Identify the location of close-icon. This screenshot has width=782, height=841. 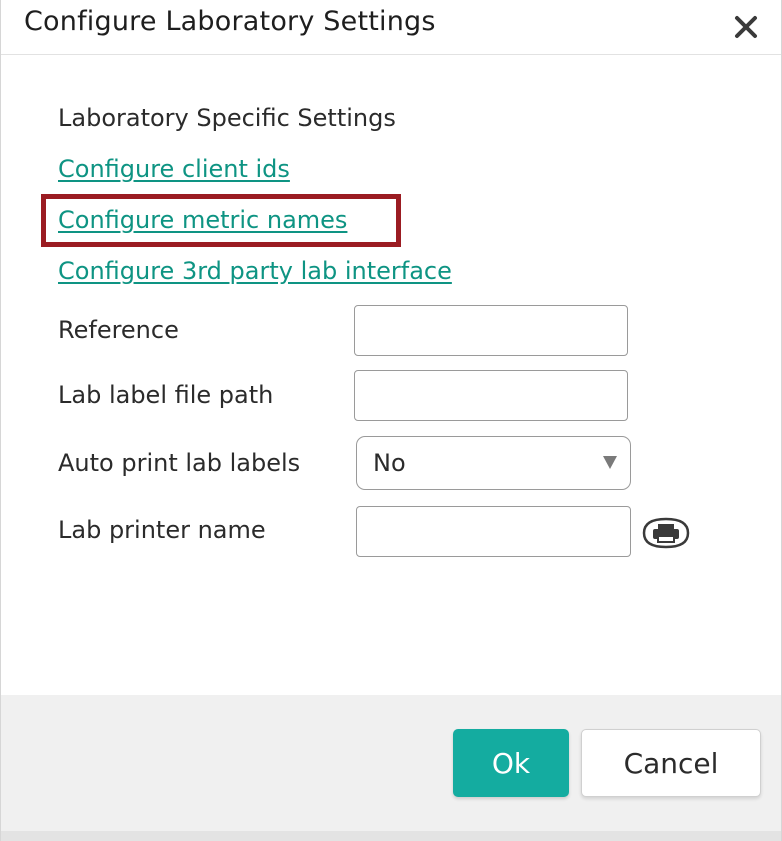
(746, 27).